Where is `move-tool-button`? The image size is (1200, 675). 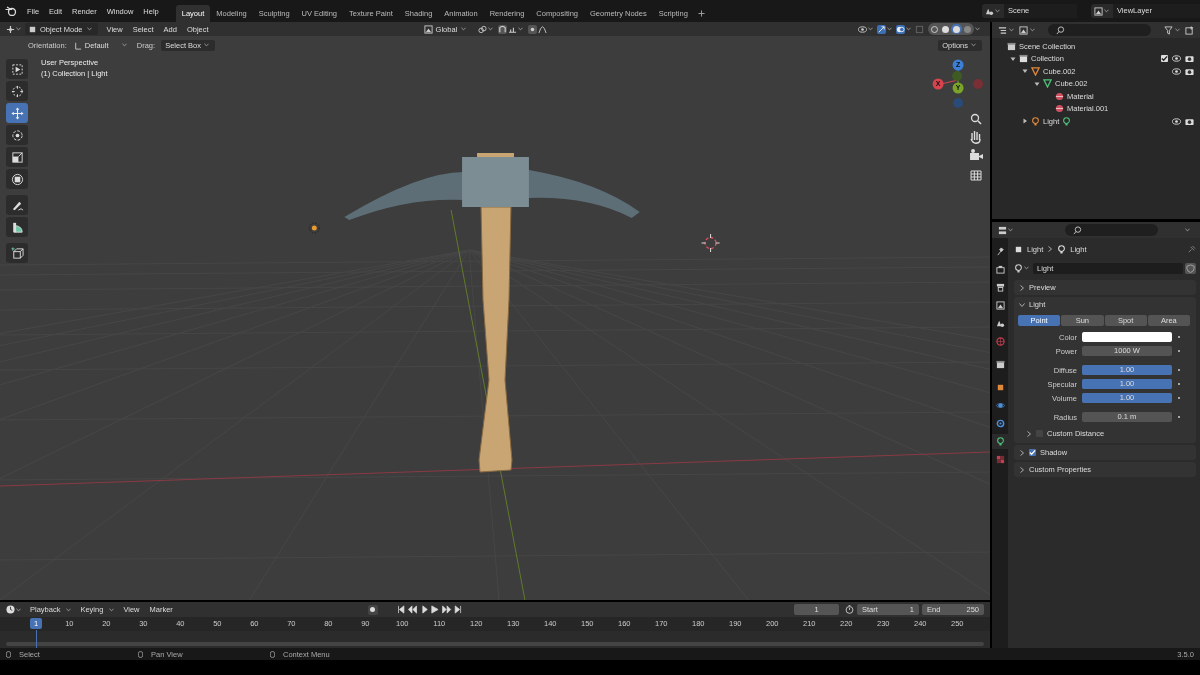
move-tool-button is located at coordinates (17, 113).